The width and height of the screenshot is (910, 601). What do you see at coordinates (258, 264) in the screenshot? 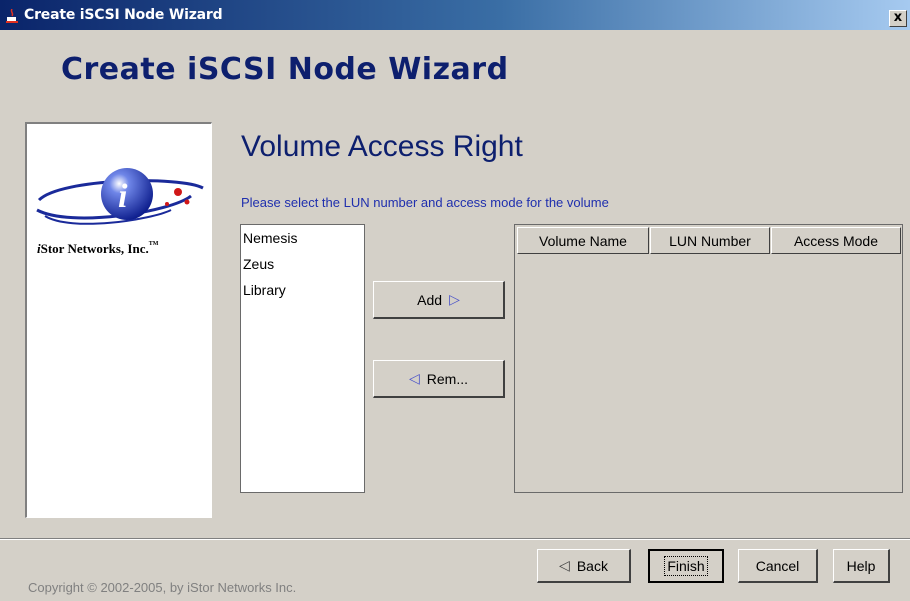
I see `list-item: Zeus` at bounding box center [258, 264].